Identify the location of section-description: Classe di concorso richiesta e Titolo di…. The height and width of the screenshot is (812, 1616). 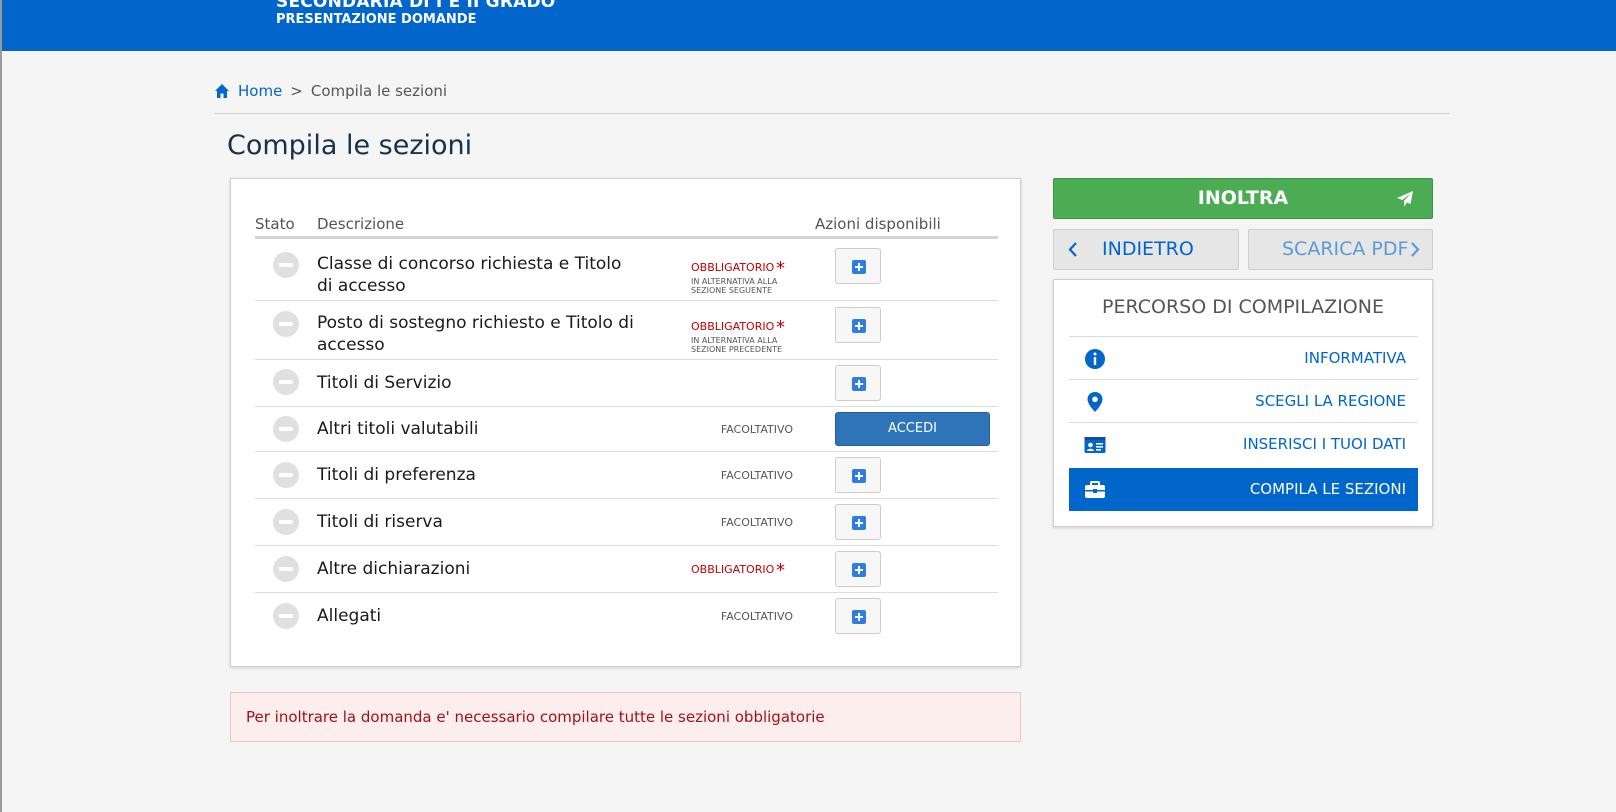
(469, 275).